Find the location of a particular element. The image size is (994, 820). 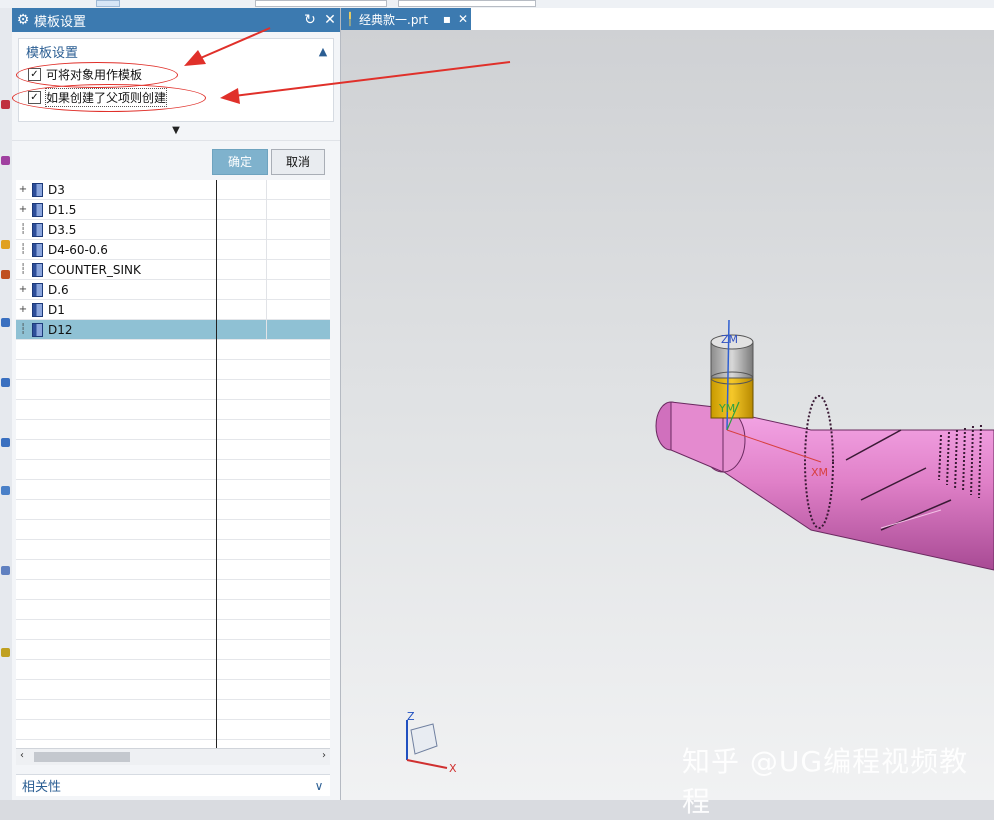

csys-label: ZM is located at coordinates (729, 339).